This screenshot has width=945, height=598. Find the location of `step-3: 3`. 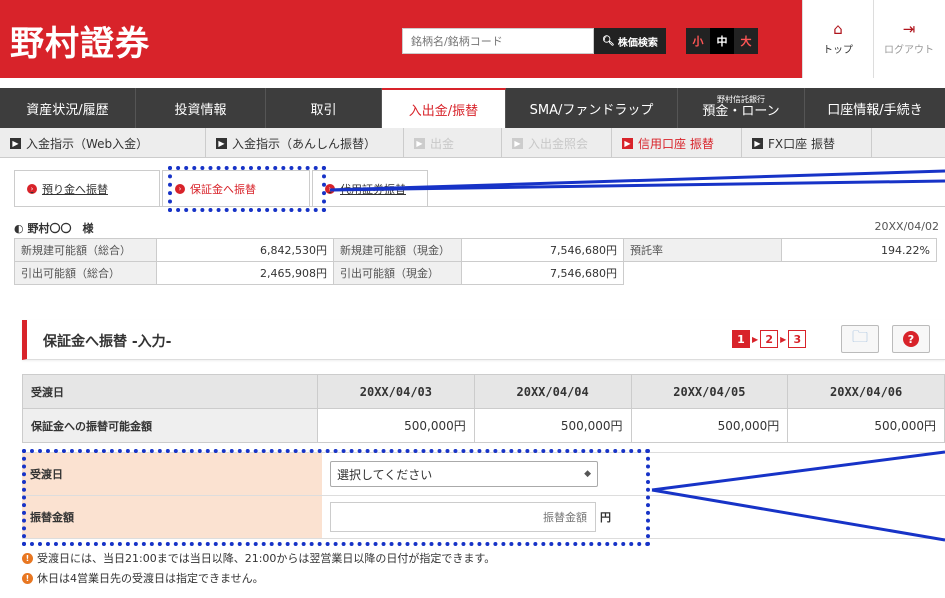

step-3: 3 is located at coordinates (797, 339).